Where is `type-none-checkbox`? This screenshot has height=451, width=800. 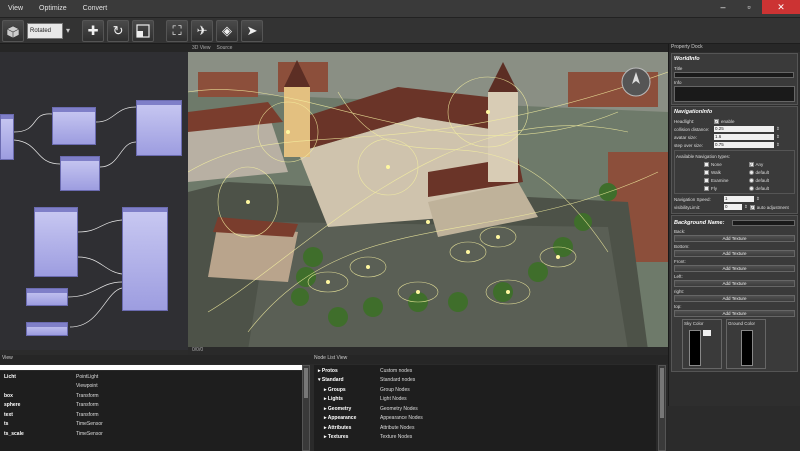
type-none-checkbox is located at coordinates (706, 164).